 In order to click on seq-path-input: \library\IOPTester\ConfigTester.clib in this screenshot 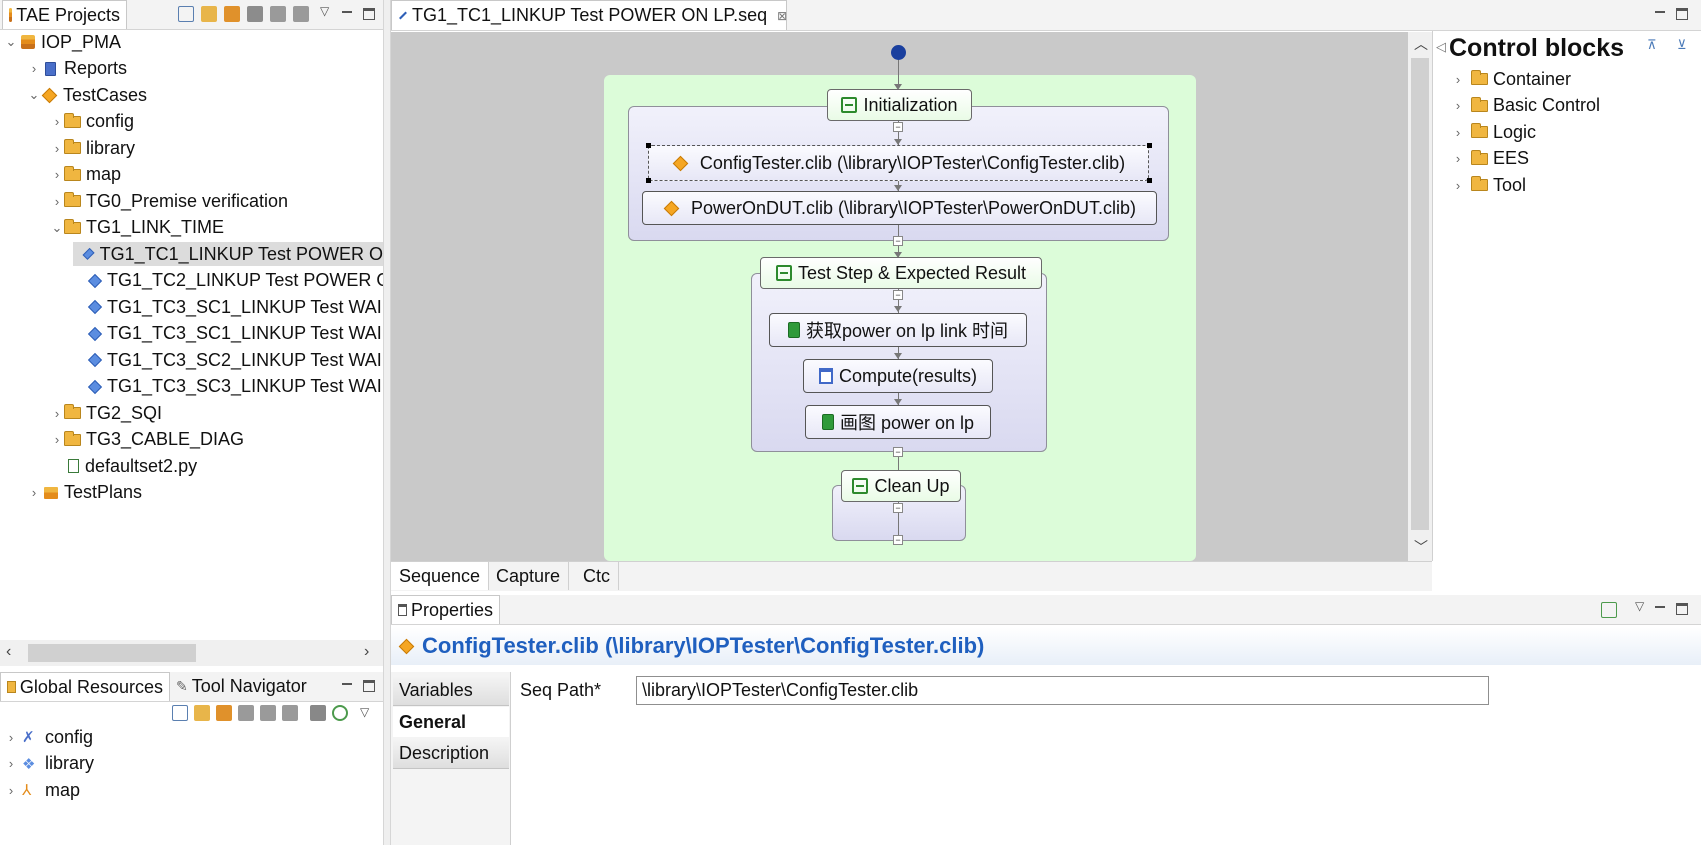, I will do `click(1062, 690)`.